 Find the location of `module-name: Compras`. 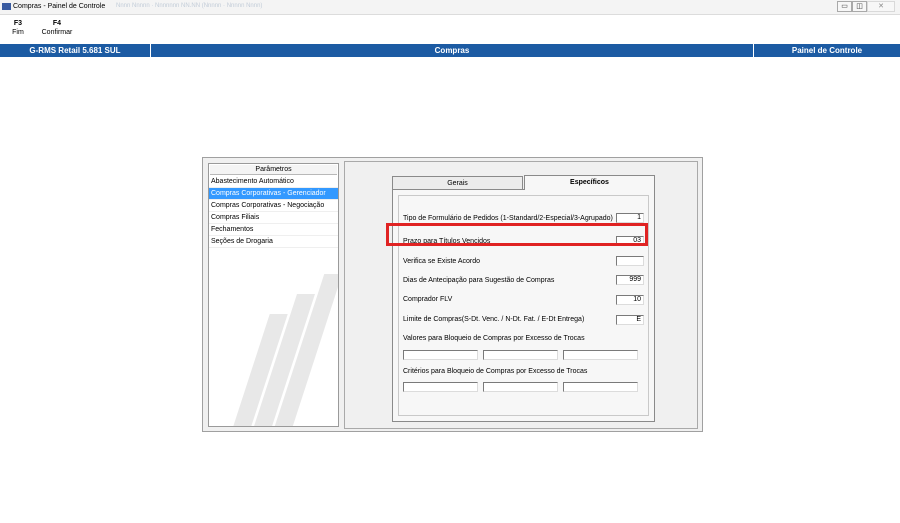

module-name: Compras is located at coordinates (452, 50).